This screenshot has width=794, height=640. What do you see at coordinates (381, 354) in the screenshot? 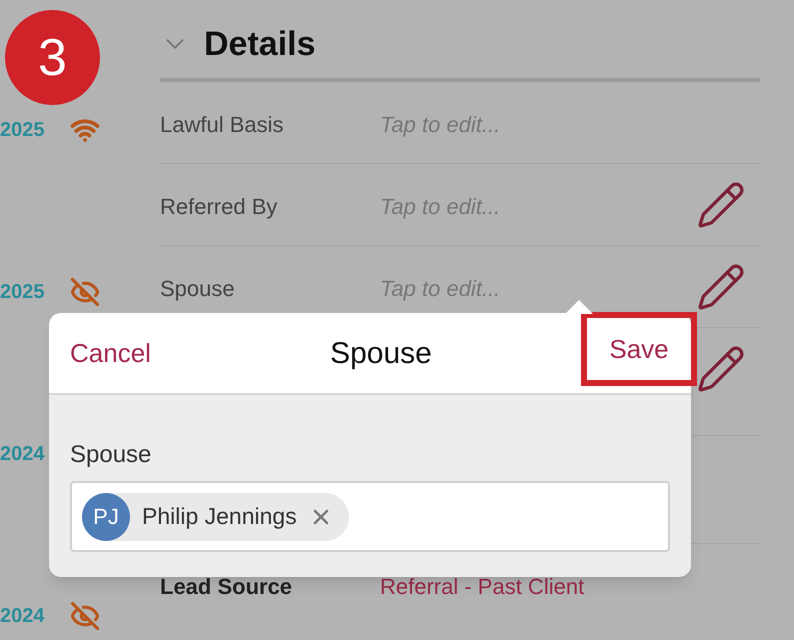
I see `popover-title: Spouse` at bounding box center [381, 354].